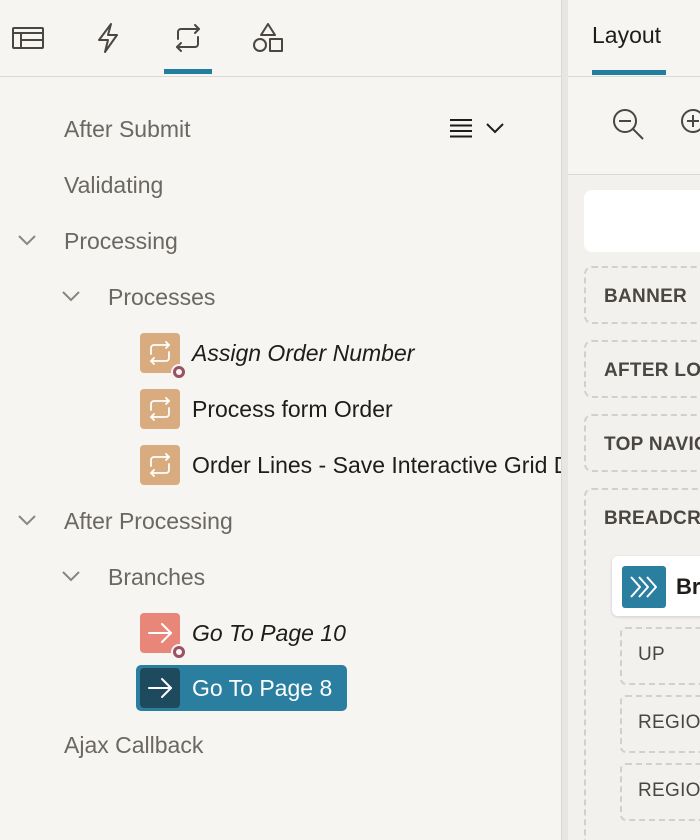  Describe the element at coordinates (689, 124) in the screenshot. I see `zoom-in-icon` at that location.